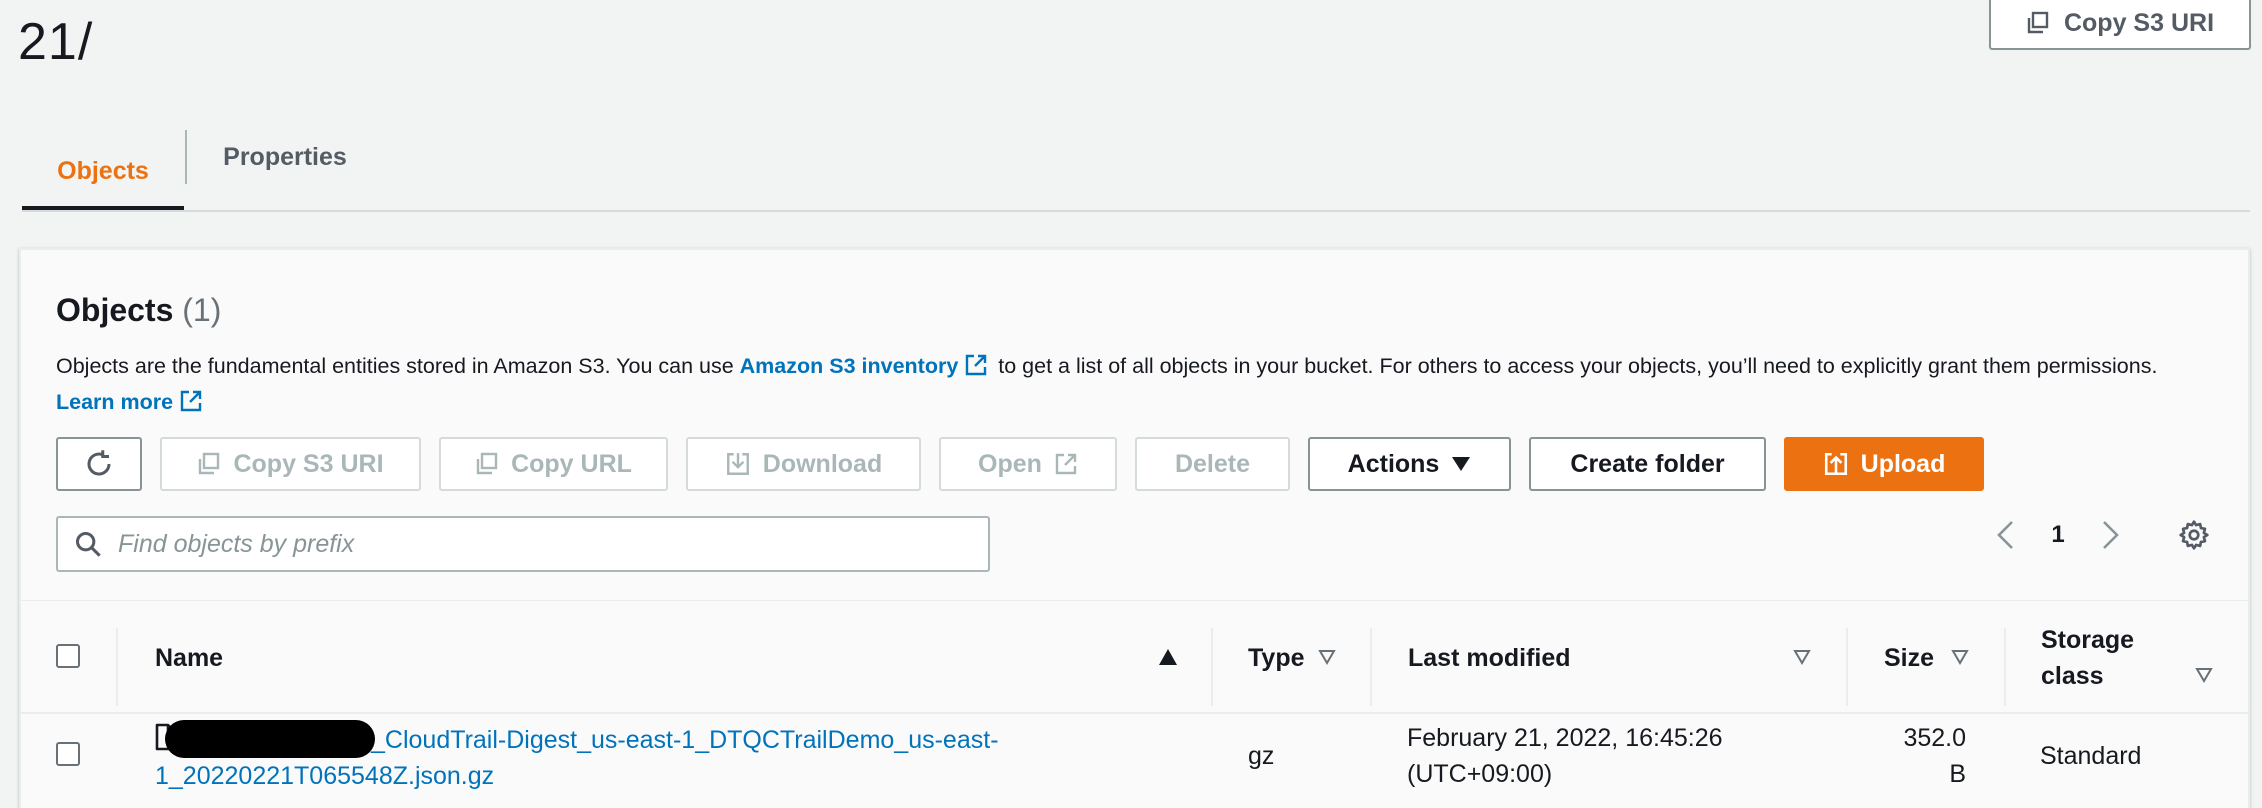  I want to click on search-icon, so click(88, 544).